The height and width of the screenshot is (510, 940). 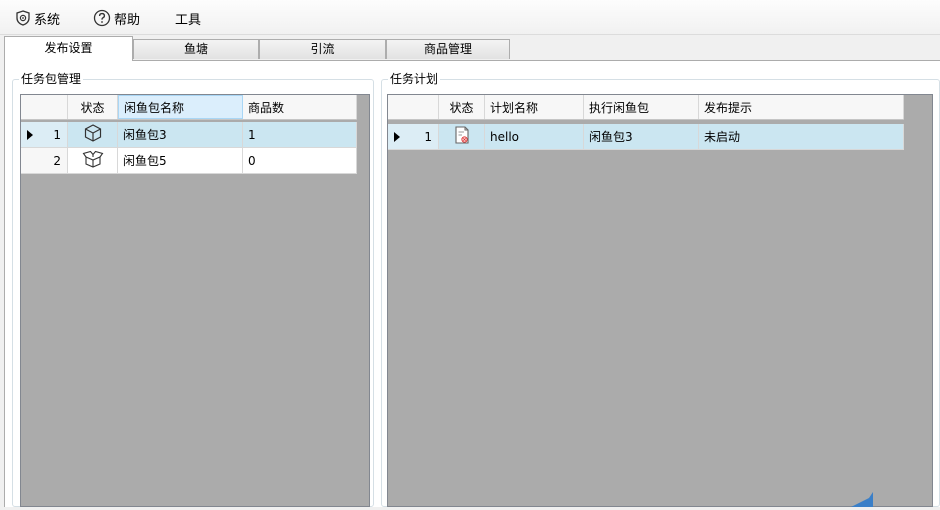 I want to click on task-plan-title: 任务计划, so click(x=414, y=79).